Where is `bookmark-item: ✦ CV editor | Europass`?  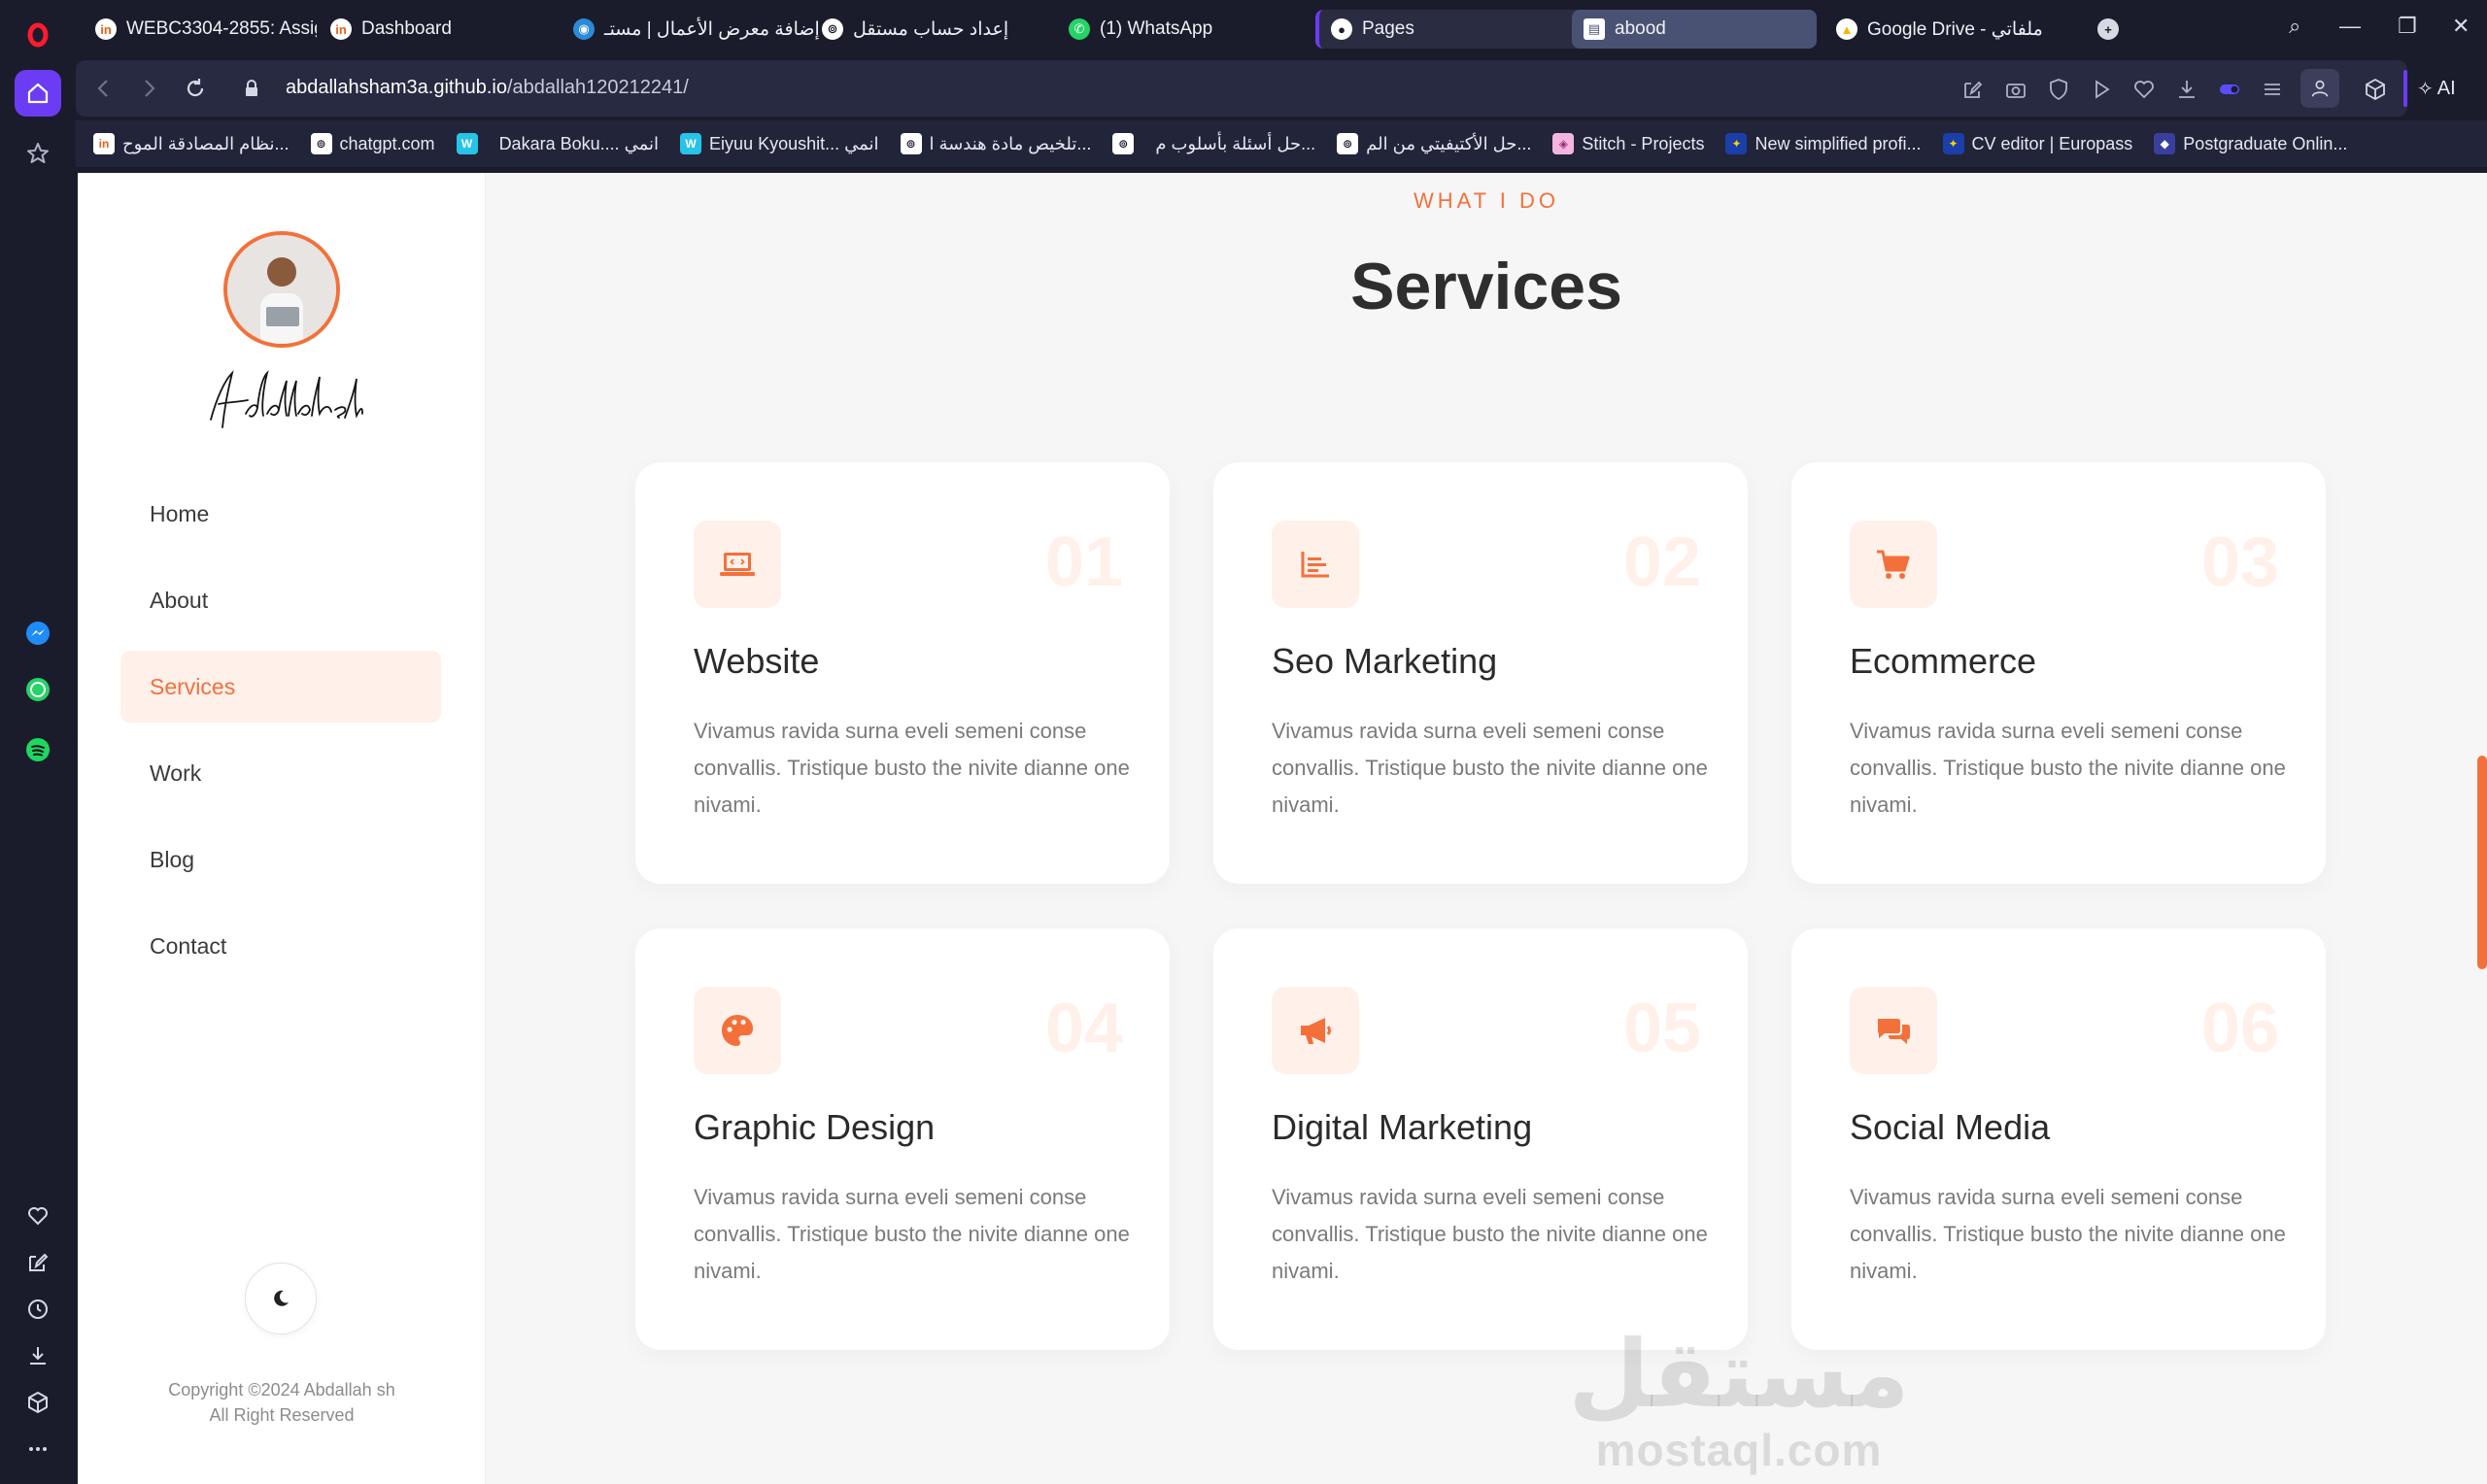
bookmark-item: ✦ CV editor | Europass is located at coordinates (2037, 143).